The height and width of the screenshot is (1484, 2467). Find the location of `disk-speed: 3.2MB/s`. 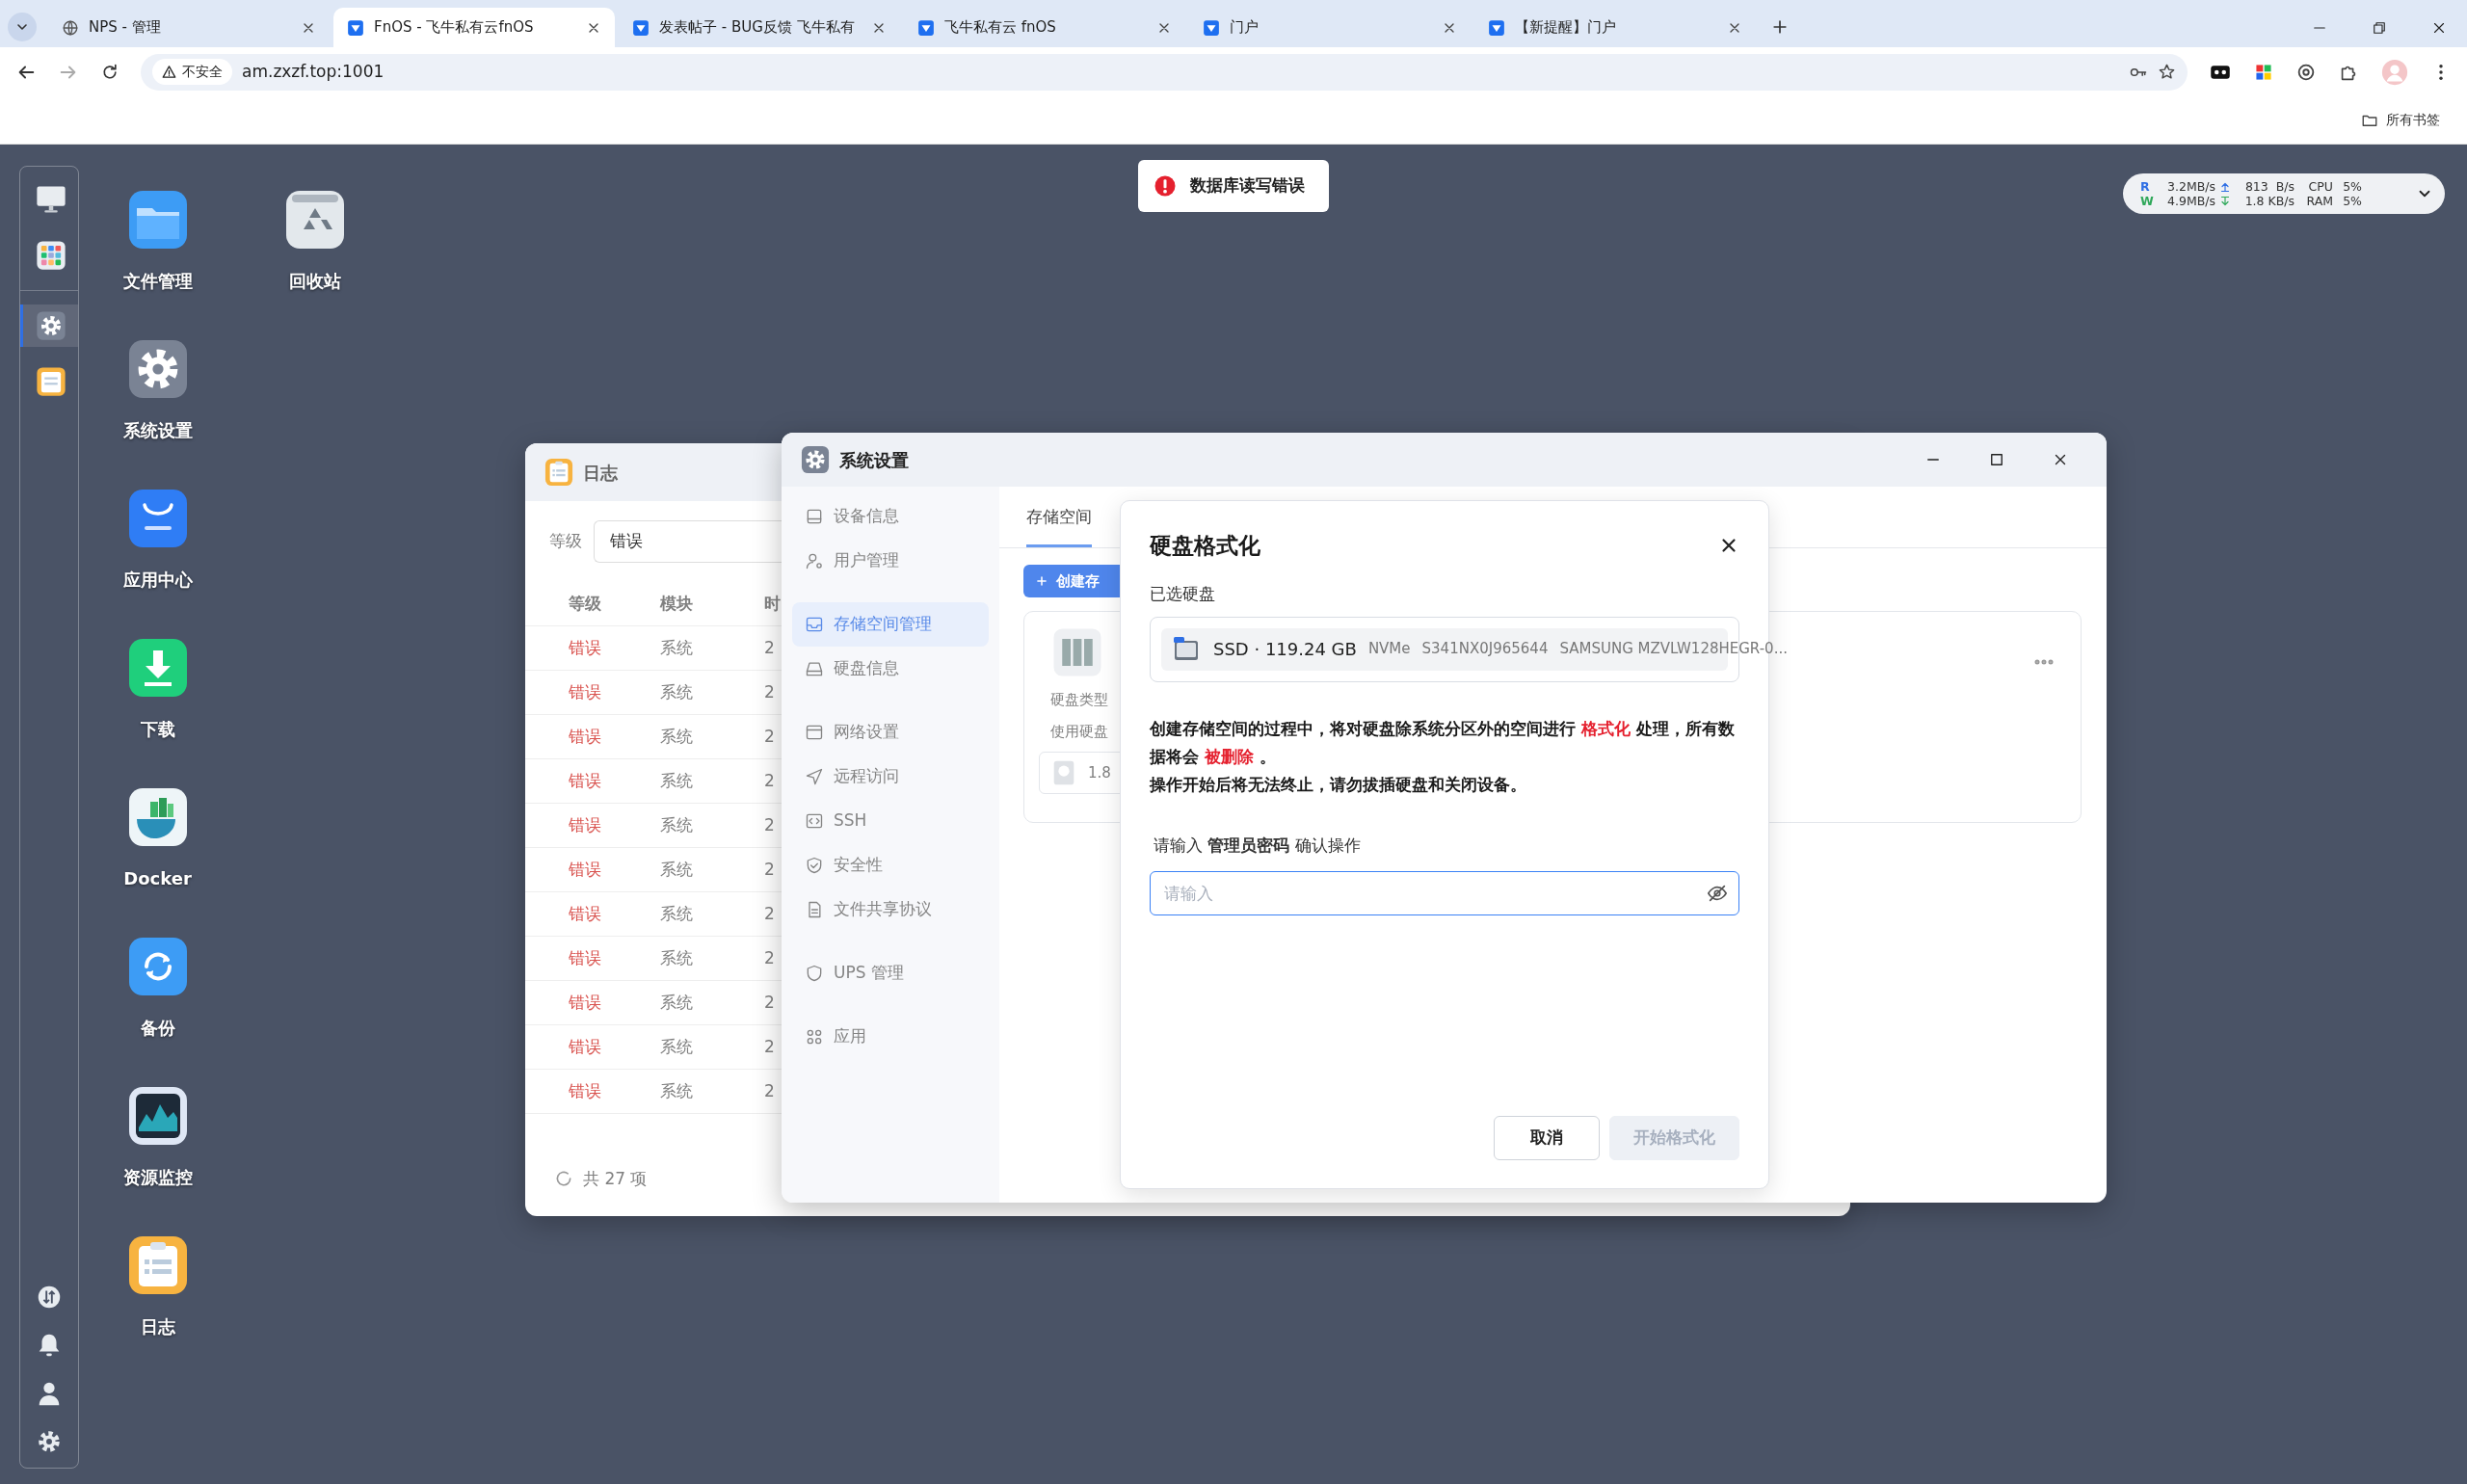

disk-speed: 3.2MB/s is located at coordinates (2190, 186).